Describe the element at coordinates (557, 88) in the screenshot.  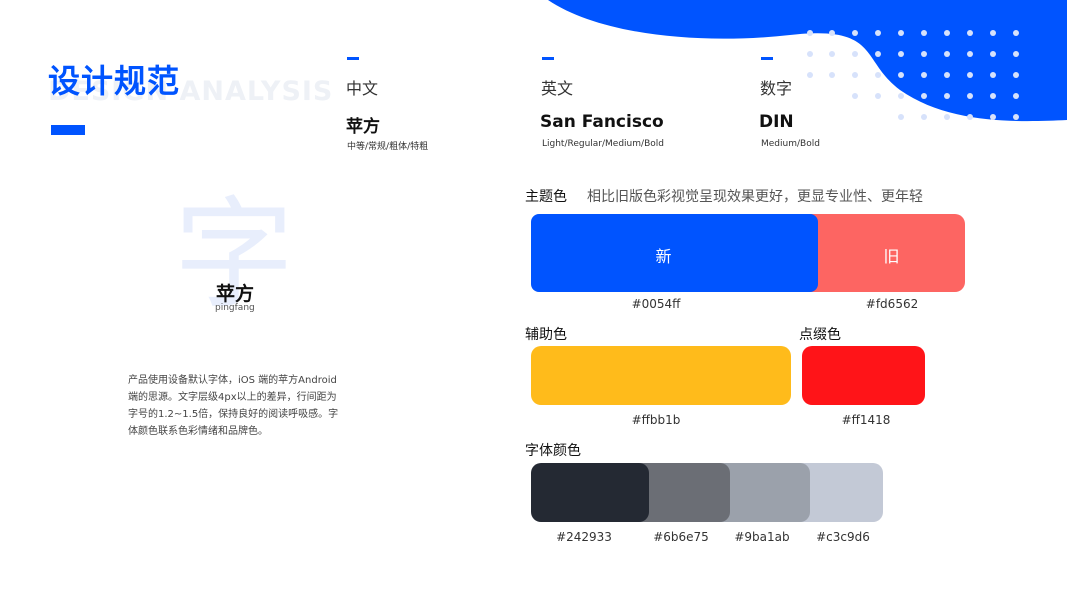
I see `font-col-heading-en: 英文` at that location.